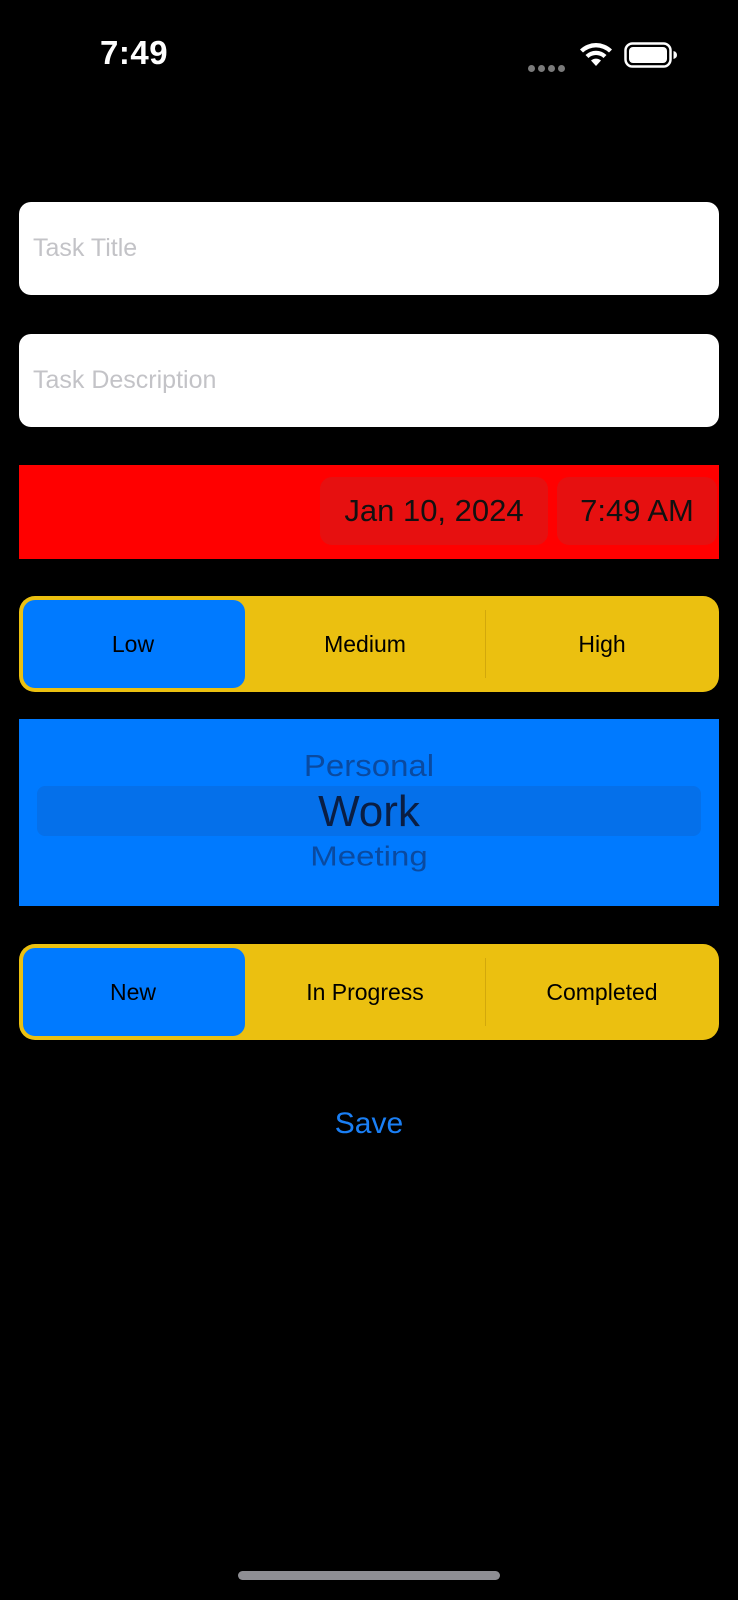 This screenshot has width=738, height=1600. I want to click on task-title-field, so click(369, 248).